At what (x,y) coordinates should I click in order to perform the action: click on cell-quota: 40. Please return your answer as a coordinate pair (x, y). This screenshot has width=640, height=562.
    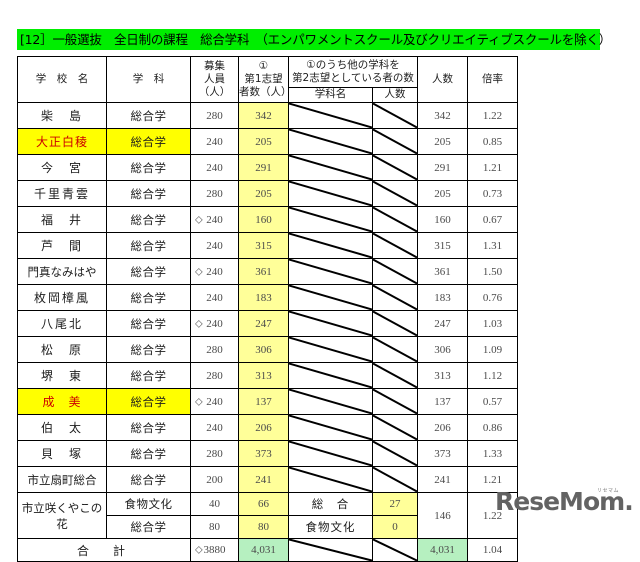
    Looking at the image, I should click on (214, 504).